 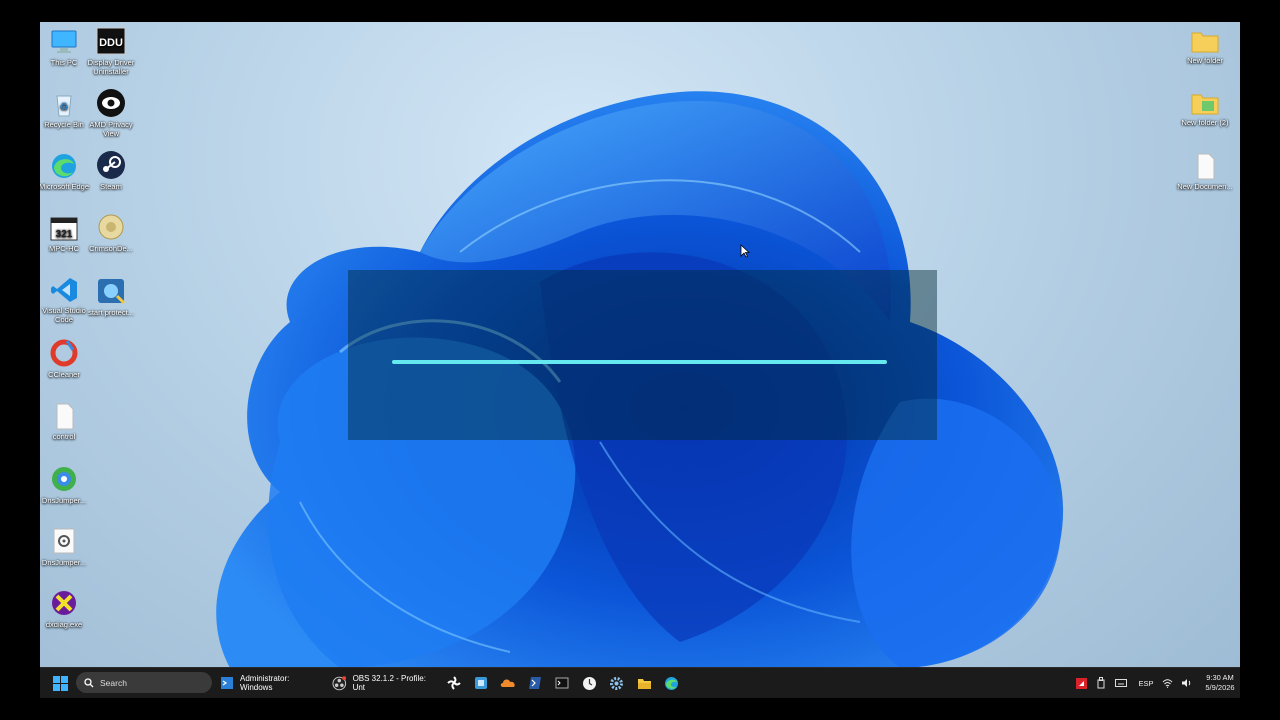 What do you see at coordinates (144, 682) in the screenshot?
I see `search-box: Search` at bounding box center [144, 682].